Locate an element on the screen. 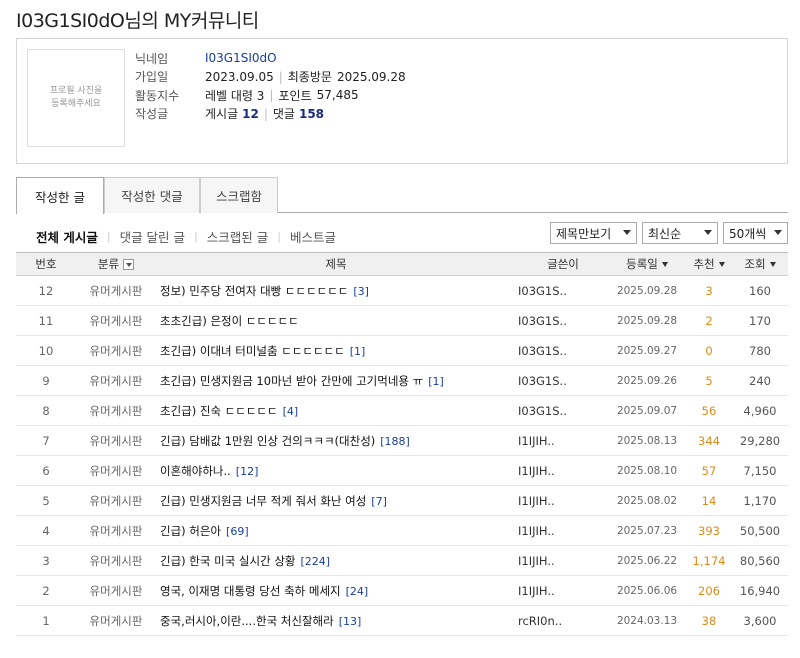 The height and width of the screenshot is (658, 800). post-title-link: 초긴급) 이대녀 터미널춤 ㄷㄷㄷㄷㄷㄷ is located at coordinates (252, 351).